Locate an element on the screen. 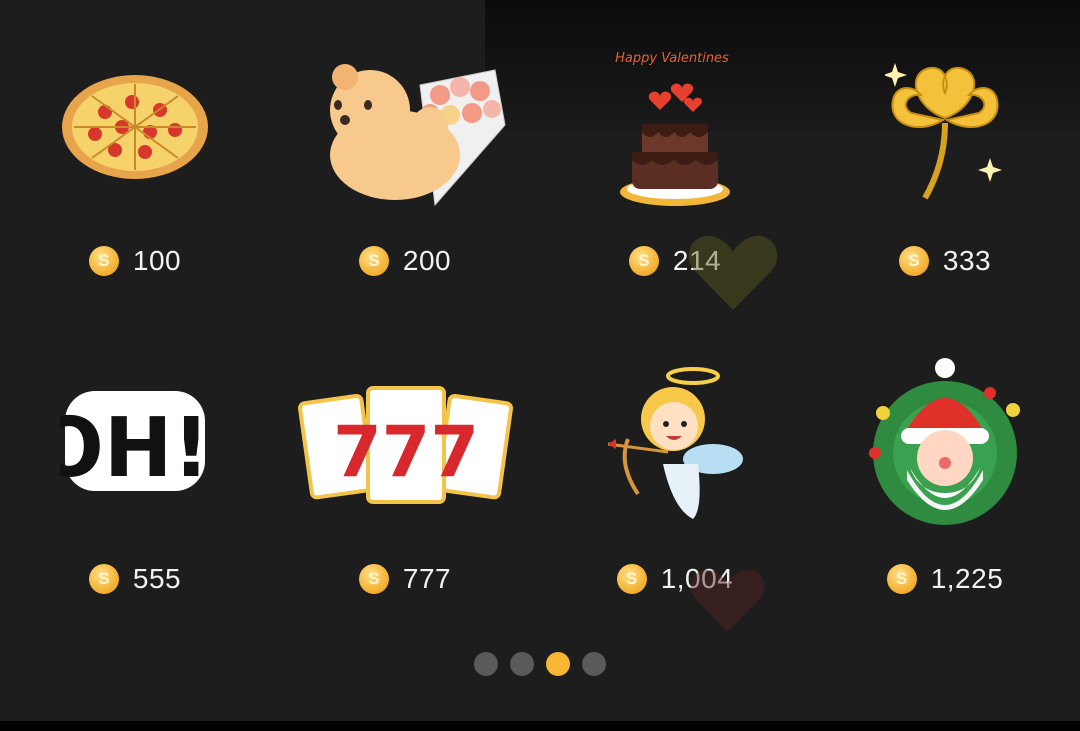  gift-price: 1,225 is located at coordinates (945, 579).